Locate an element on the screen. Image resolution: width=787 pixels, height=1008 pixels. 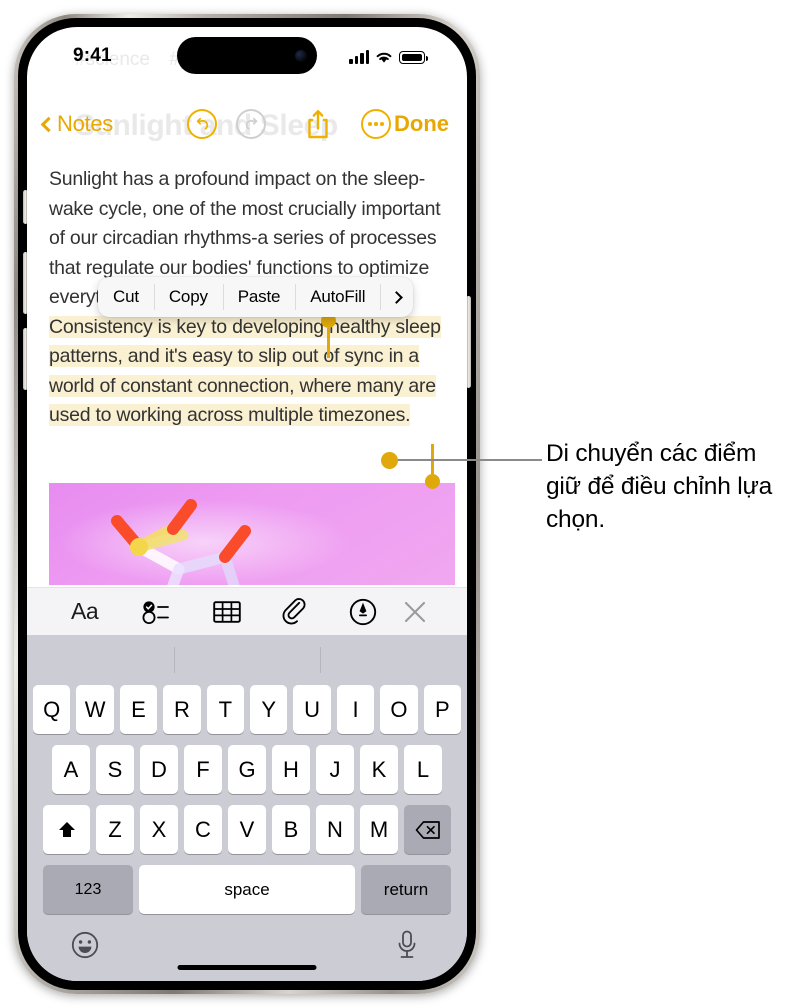
space-key: space is located at coordinates (247, 889).